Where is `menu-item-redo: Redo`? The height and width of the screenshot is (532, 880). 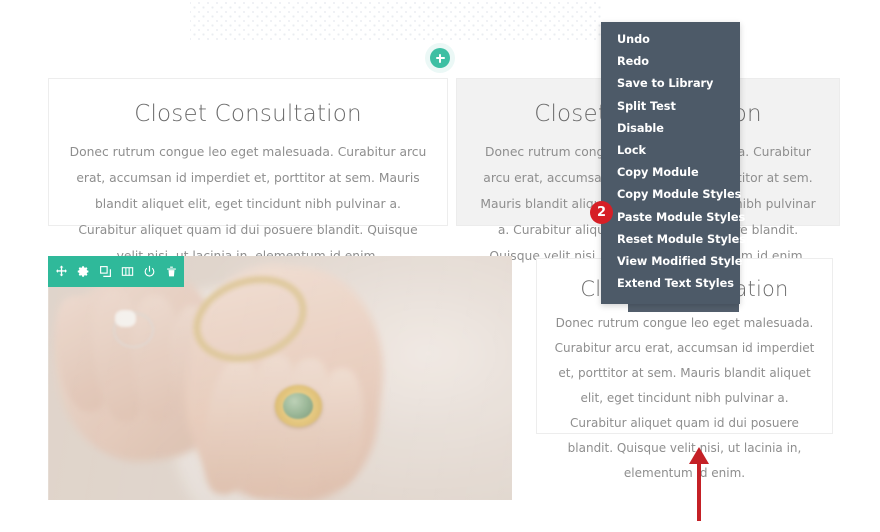 menu-item-redo: Redo is located at coordinates (670, 62).